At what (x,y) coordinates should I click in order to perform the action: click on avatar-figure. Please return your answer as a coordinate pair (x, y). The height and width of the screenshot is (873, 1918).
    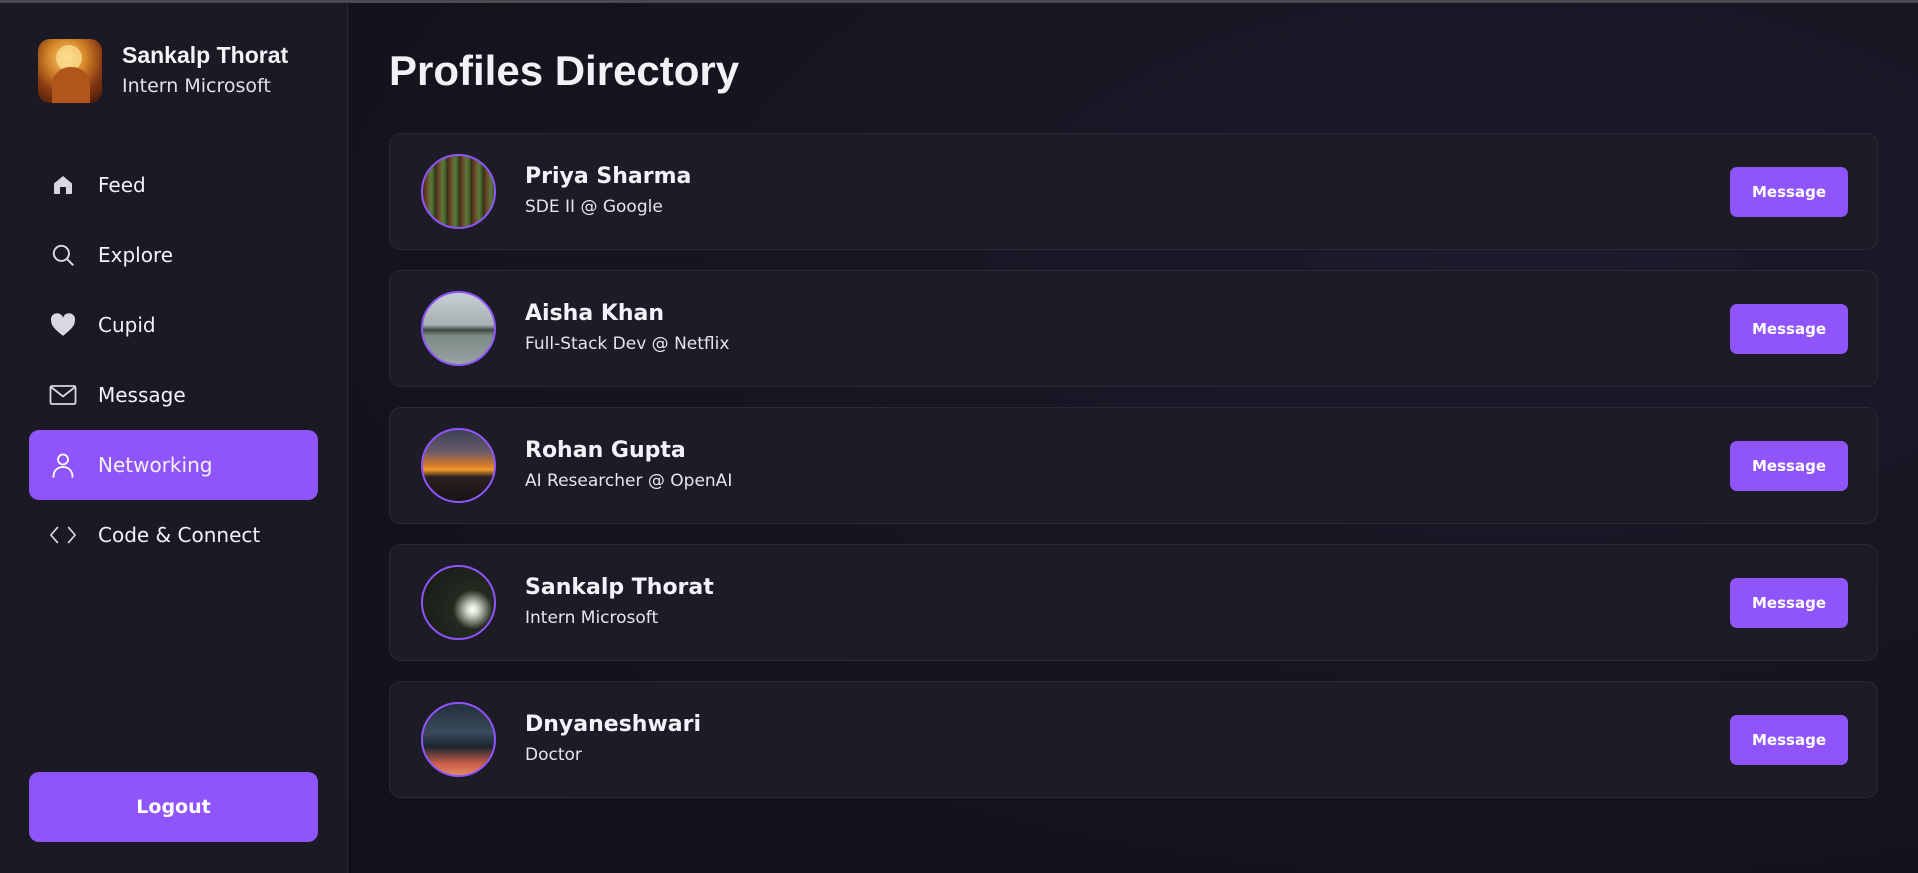
    Looking at the image, I should click on (71, 85).